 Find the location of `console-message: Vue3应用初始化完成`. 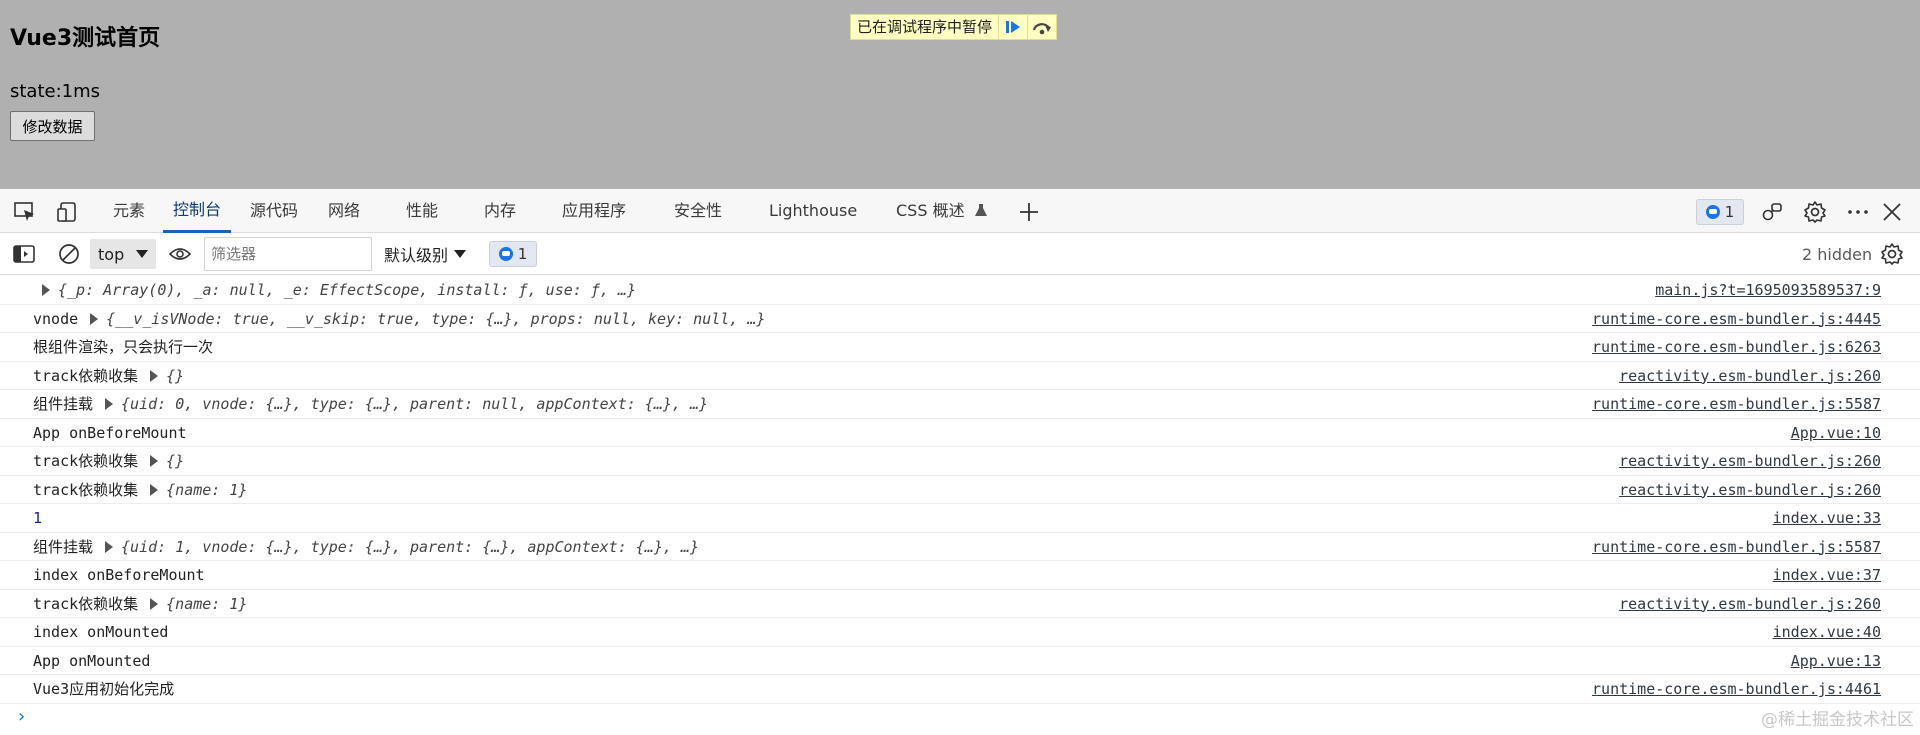

console-message: Vue3应用初始化完成 is located at coordinates (108, 689).